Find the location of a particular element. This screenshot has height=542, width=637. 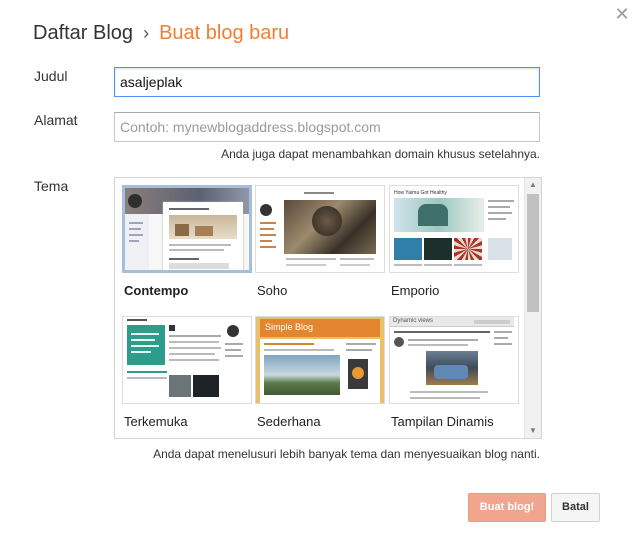

theme-name-terkemuka: Terkemuka is located at coordinates (156, 421).